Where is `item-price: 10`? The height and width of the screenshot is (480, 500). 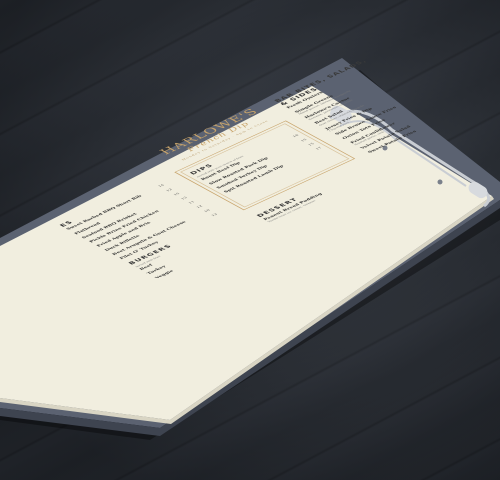
item-price: 10 is located at coordinates (207, 211).